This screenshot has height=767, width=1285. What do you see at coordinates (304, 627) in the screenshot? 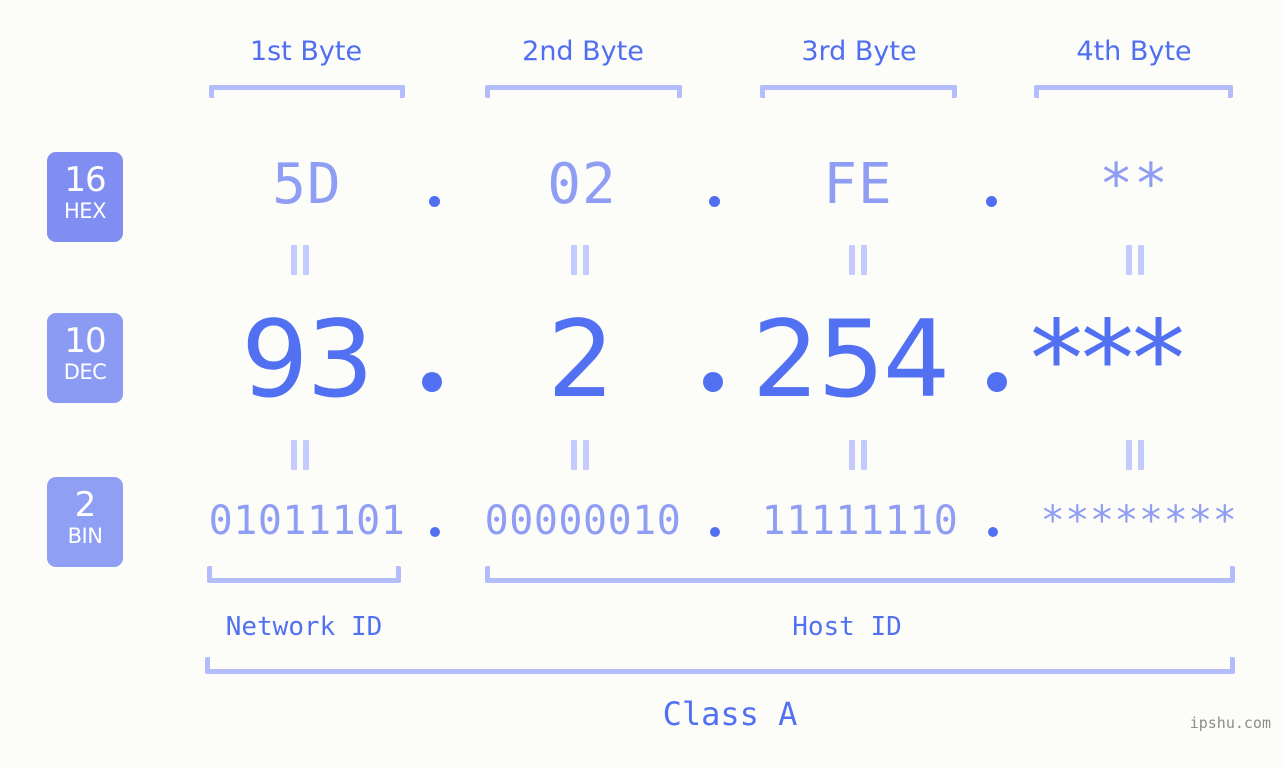
I see `network-id-label: Network ID` at bounding box center [304, 627].